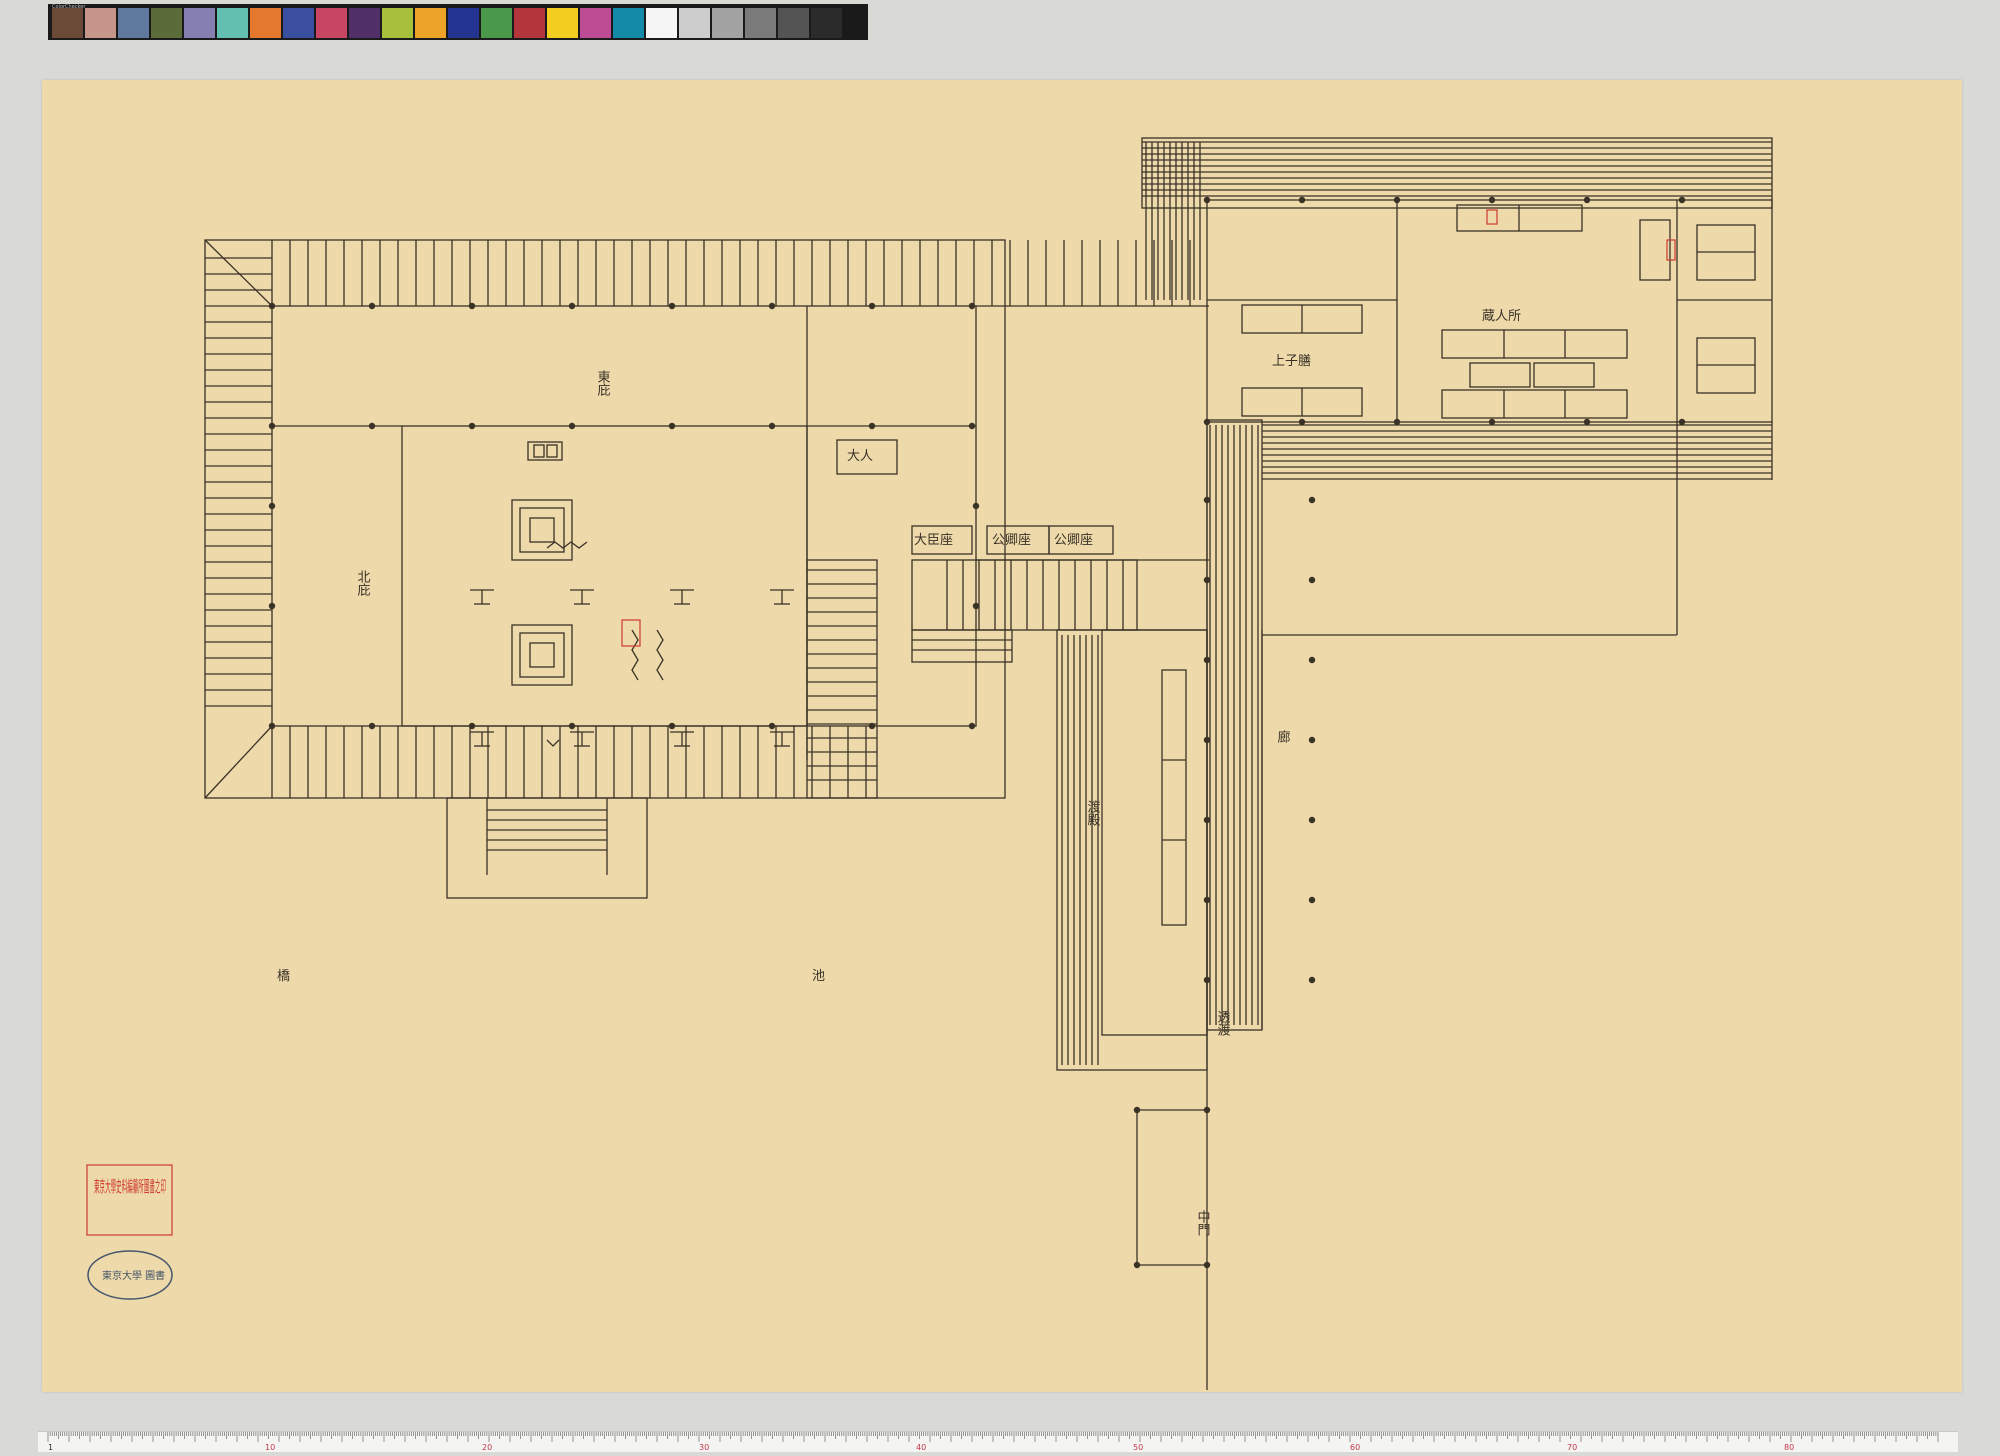  Describe the element at coordinates (624, 533) in the screenshot. I see `inner-room` at that location.